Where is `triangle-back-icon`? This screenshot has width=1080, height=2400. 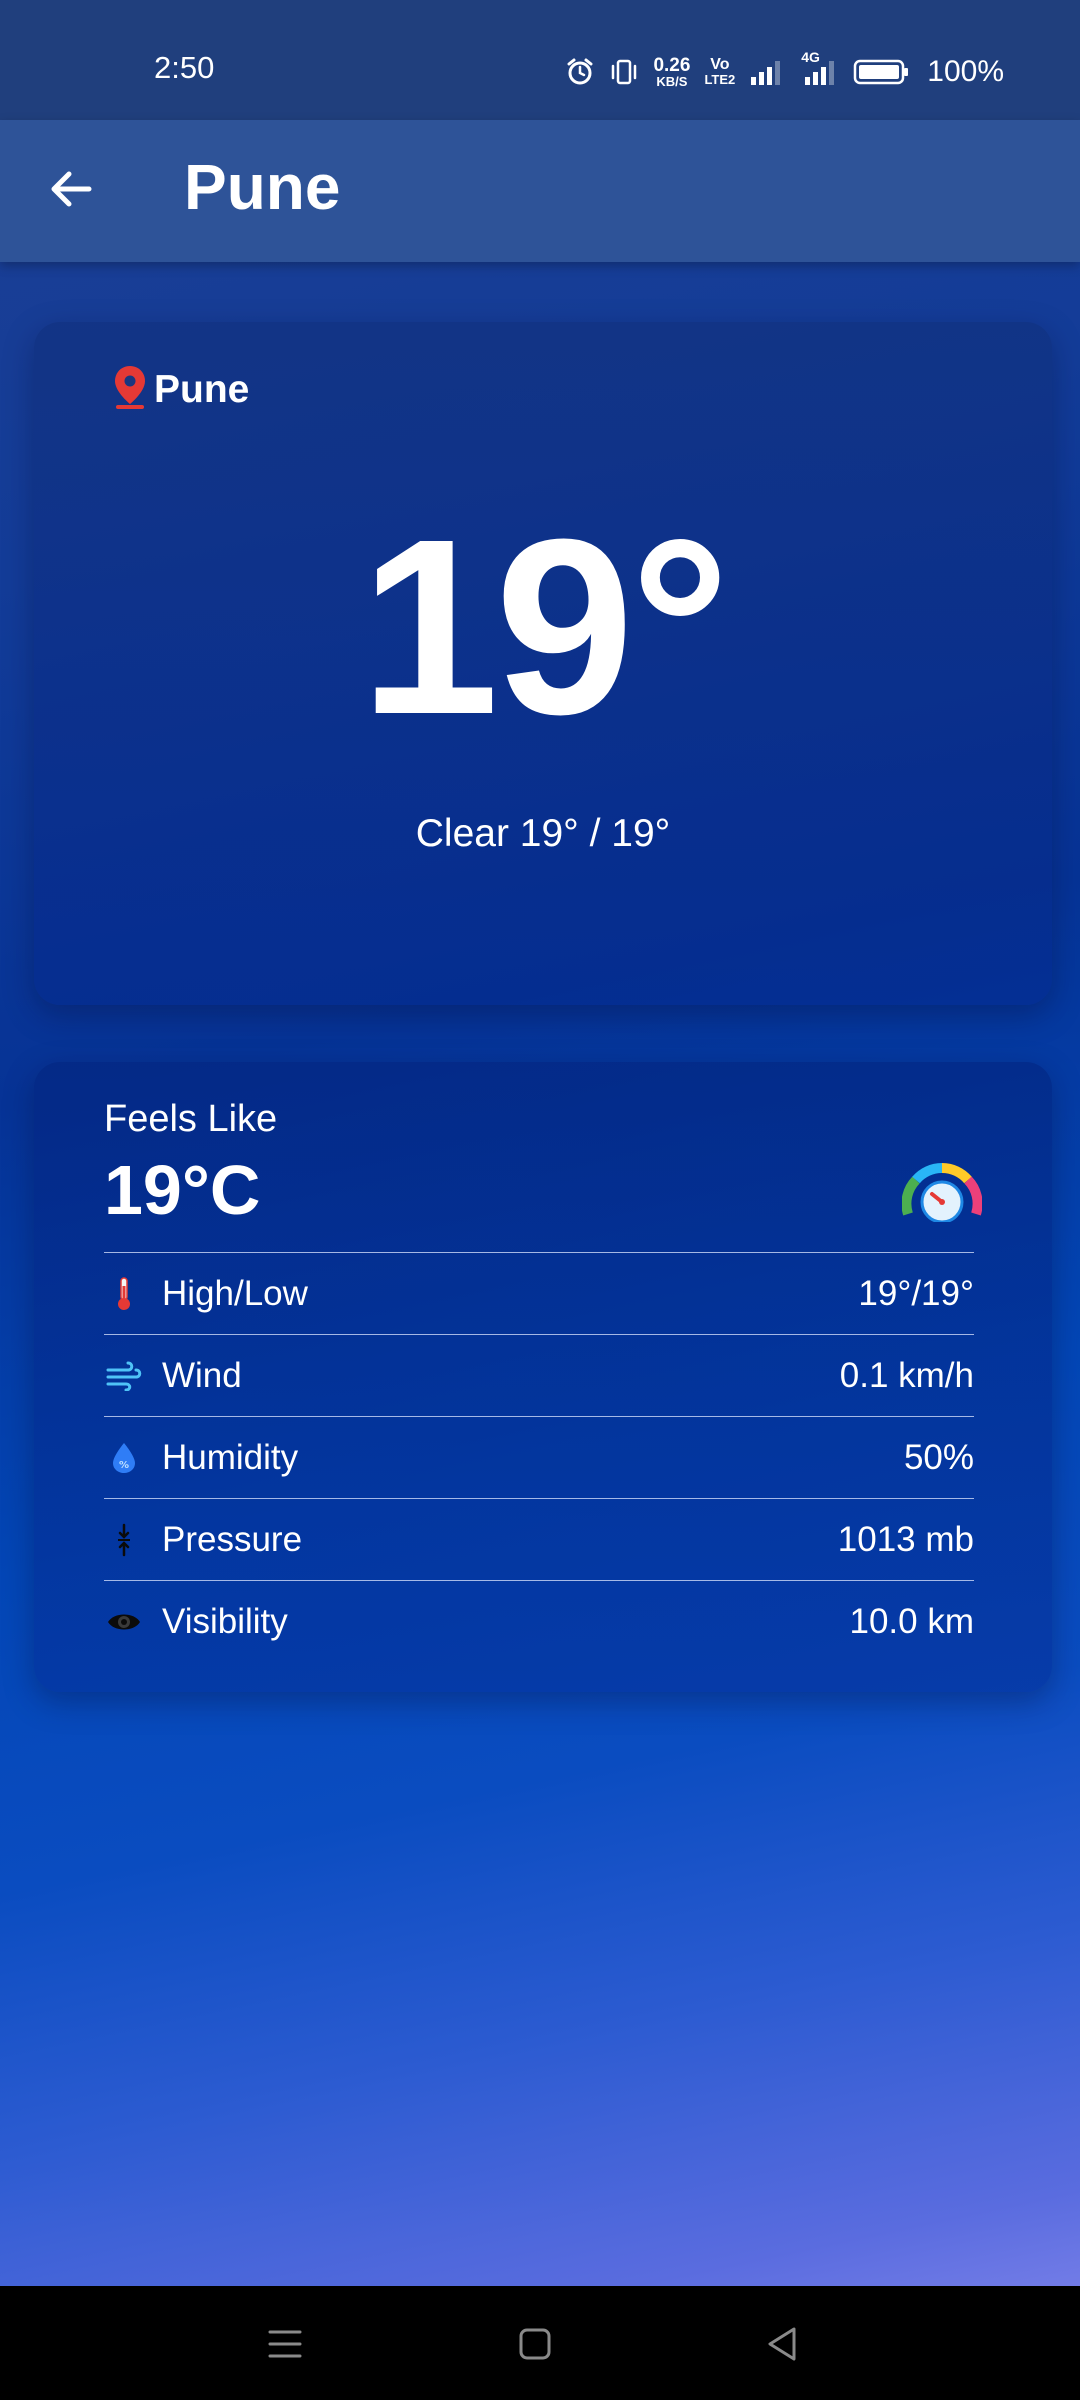 triangle-back-icon is located at coordinates (782, 2346).